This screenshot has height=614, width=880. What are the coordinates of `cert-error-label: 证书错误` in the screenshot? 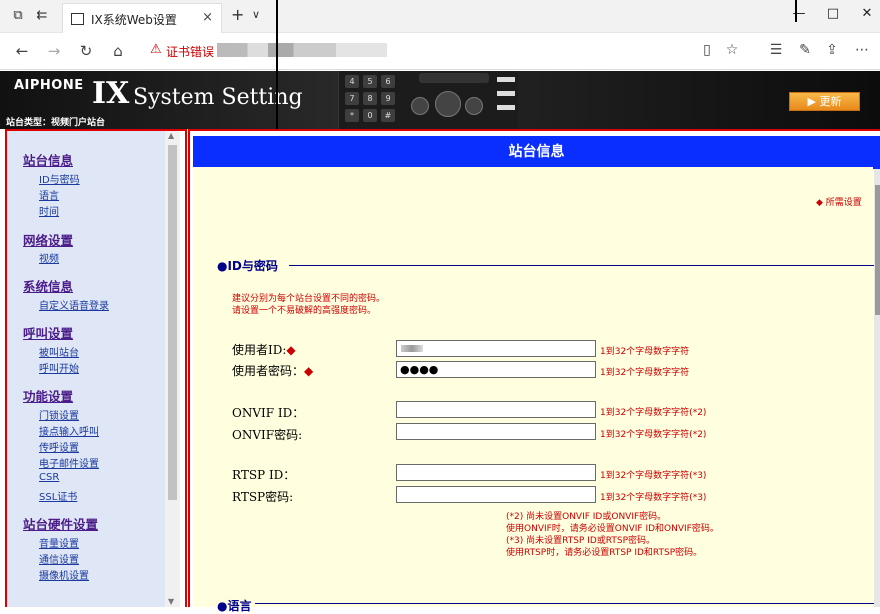 It's located at (190, 51).